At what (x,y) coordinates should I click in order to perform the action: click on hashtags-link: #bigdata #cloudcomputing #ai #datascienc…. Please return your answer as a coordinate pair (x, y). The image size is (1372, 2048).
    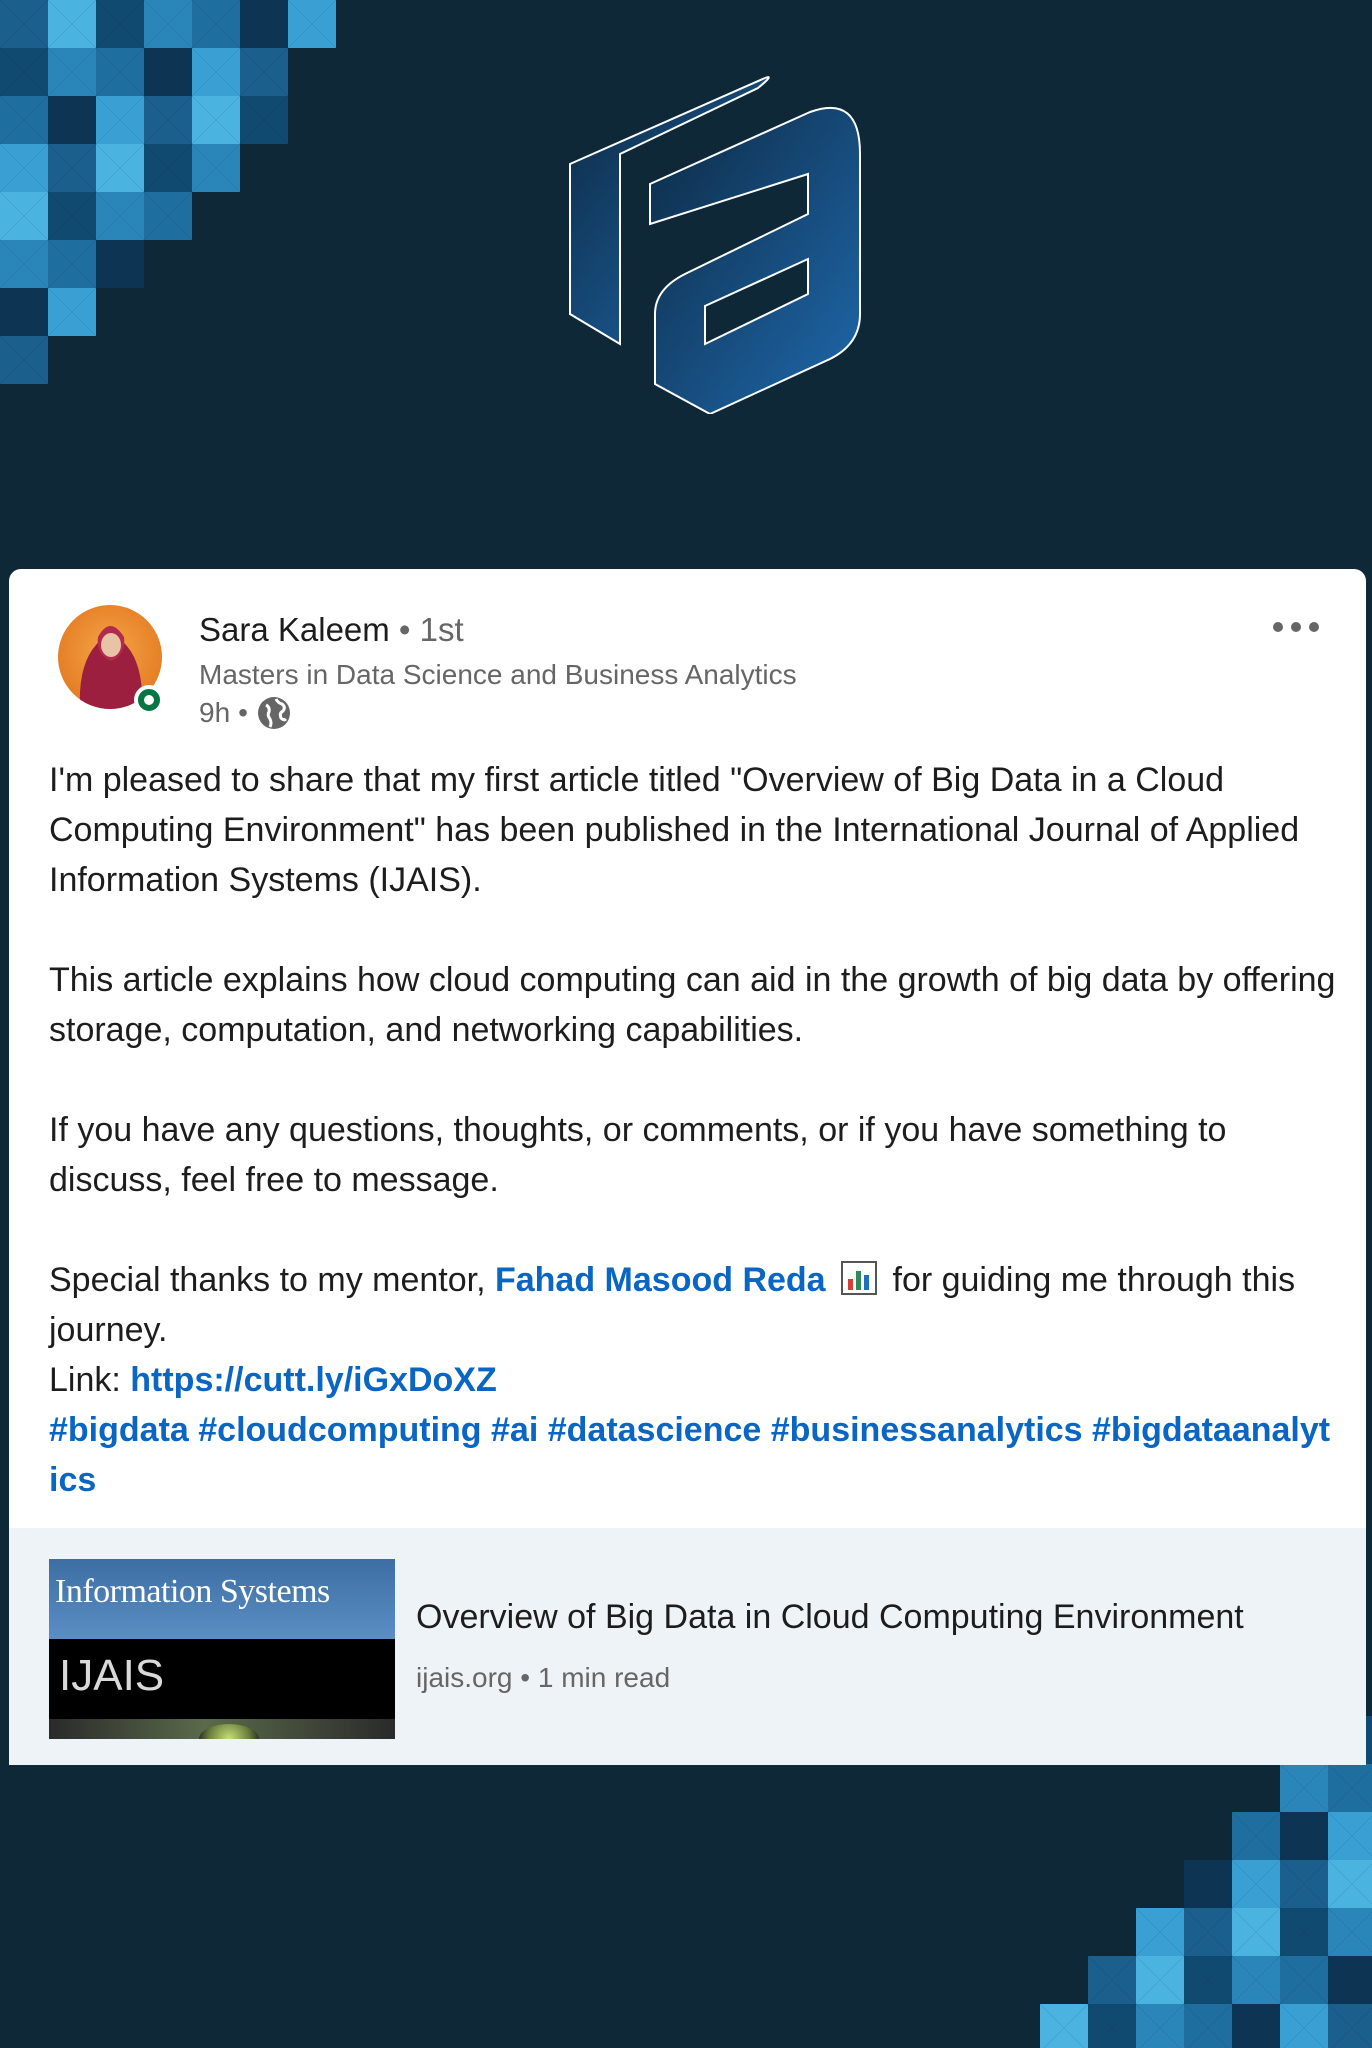
    Looking at the image, I should click on (694, 1455).